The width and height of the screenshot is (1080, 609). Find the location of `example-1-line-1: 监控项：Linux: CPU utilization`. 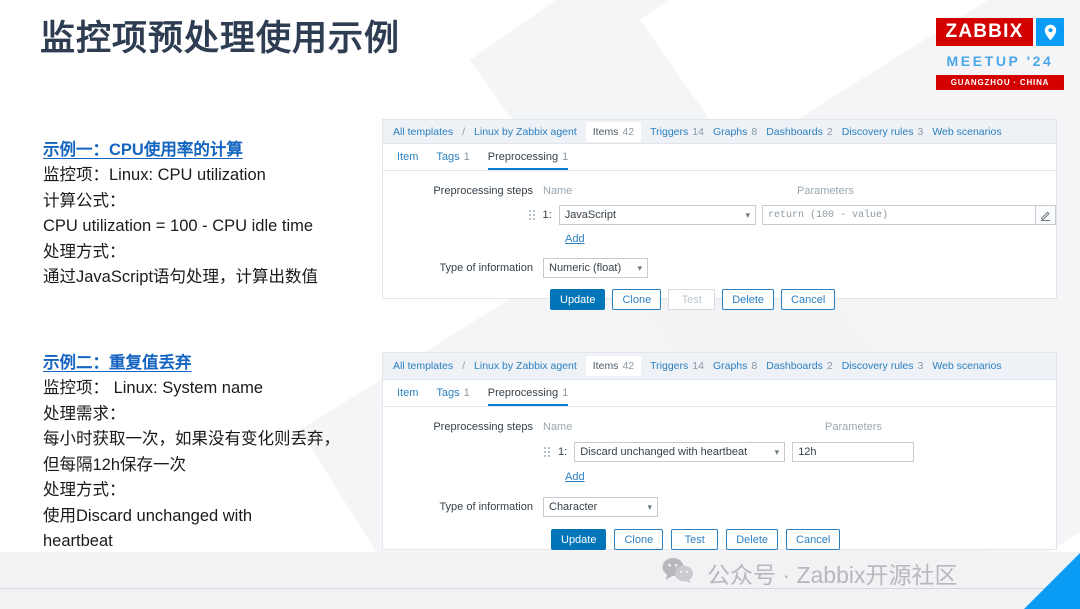

example-1-line-1: 监控项：Linux: CPU utilization is located at coordinates (154, 175).